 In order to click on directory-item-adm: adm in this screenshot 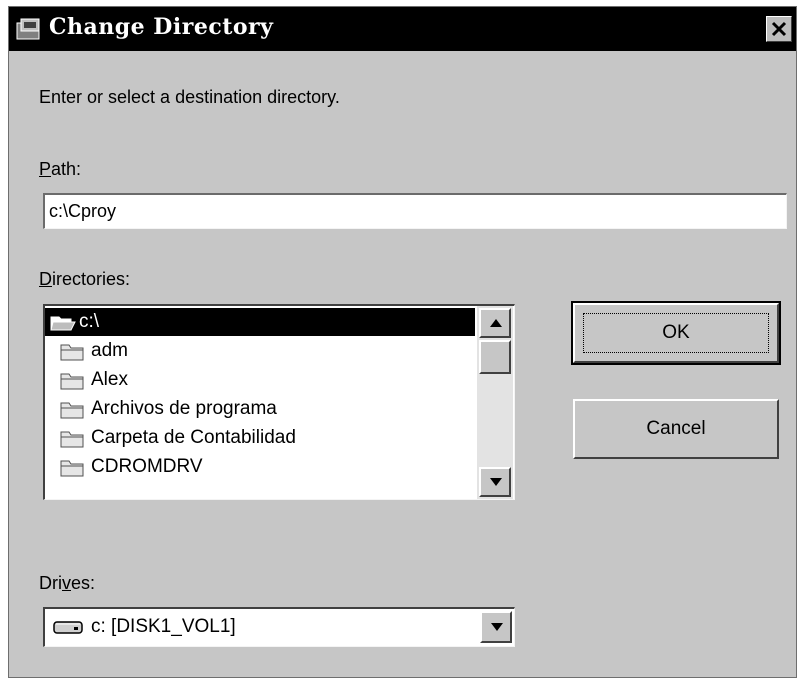, I will do `click(260, 351)`.